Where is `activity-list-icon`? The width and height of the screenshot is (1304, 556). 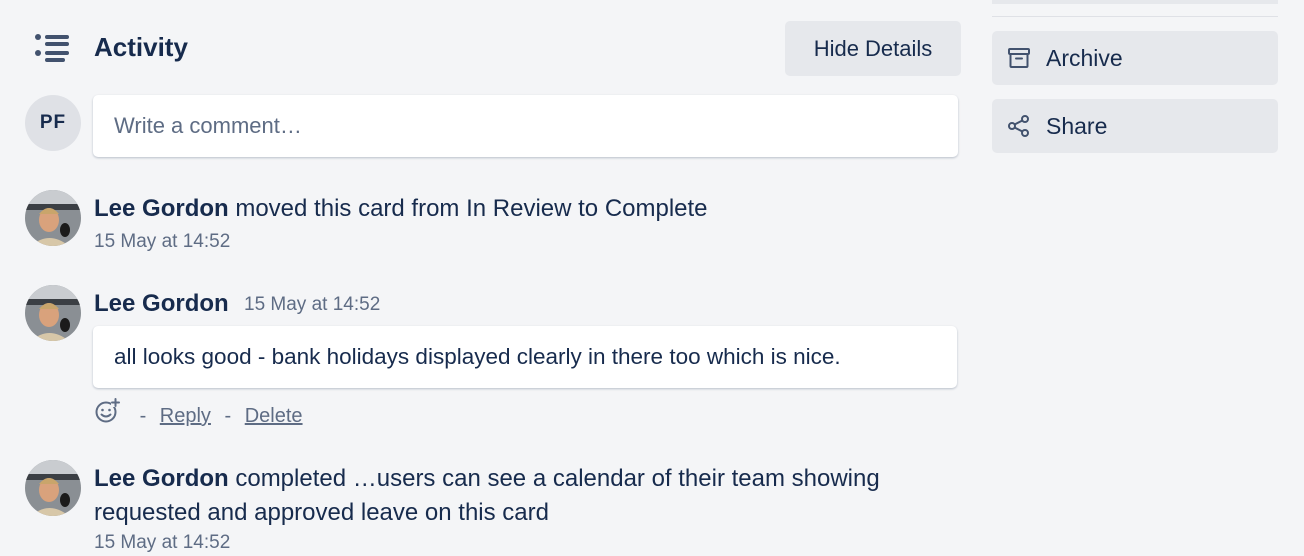
activity-list-icon is located at coordinates (53, 48).